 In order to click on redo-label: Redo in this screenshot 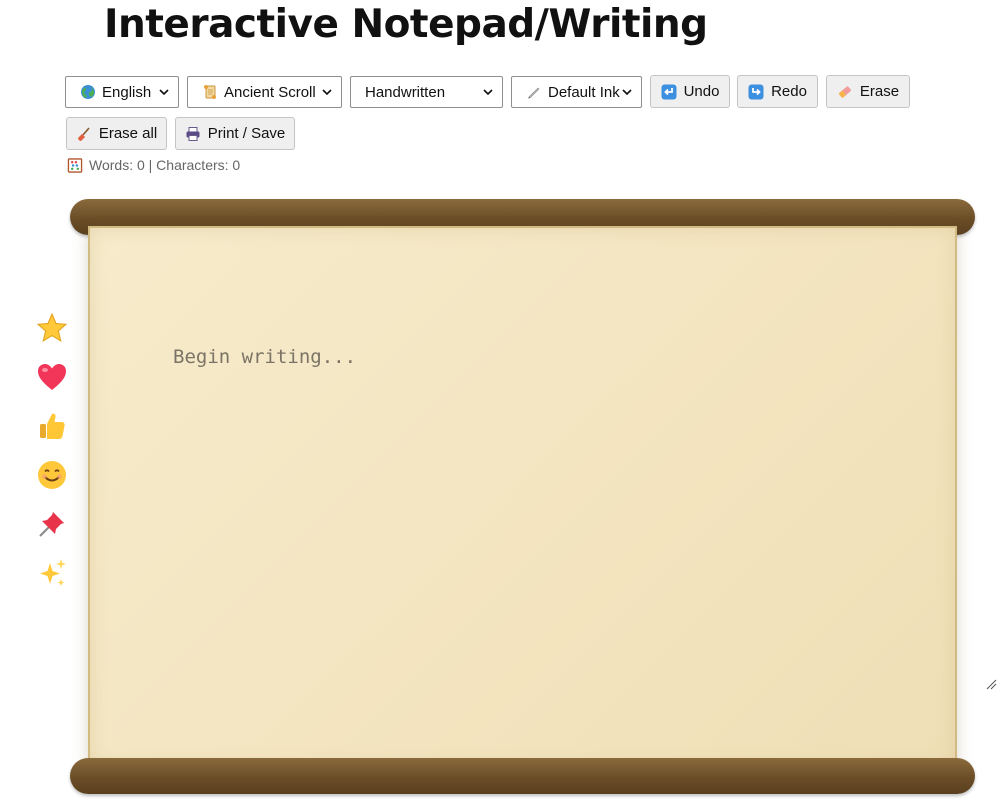, I will do `click(789, 91)`.